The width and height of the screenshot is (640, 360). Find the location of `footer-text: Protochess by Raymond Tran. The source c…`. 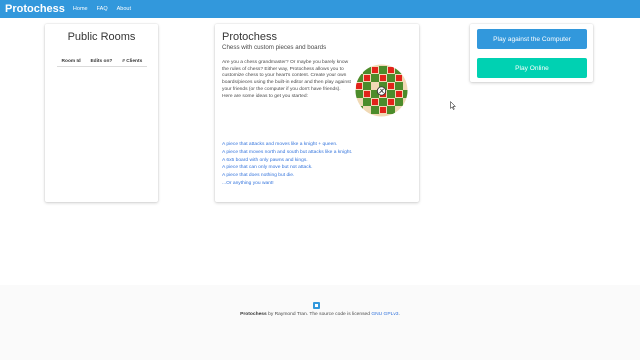

footer-text: Protochess by Raymond Tran. The source c… is located at coordinates (320, 314).